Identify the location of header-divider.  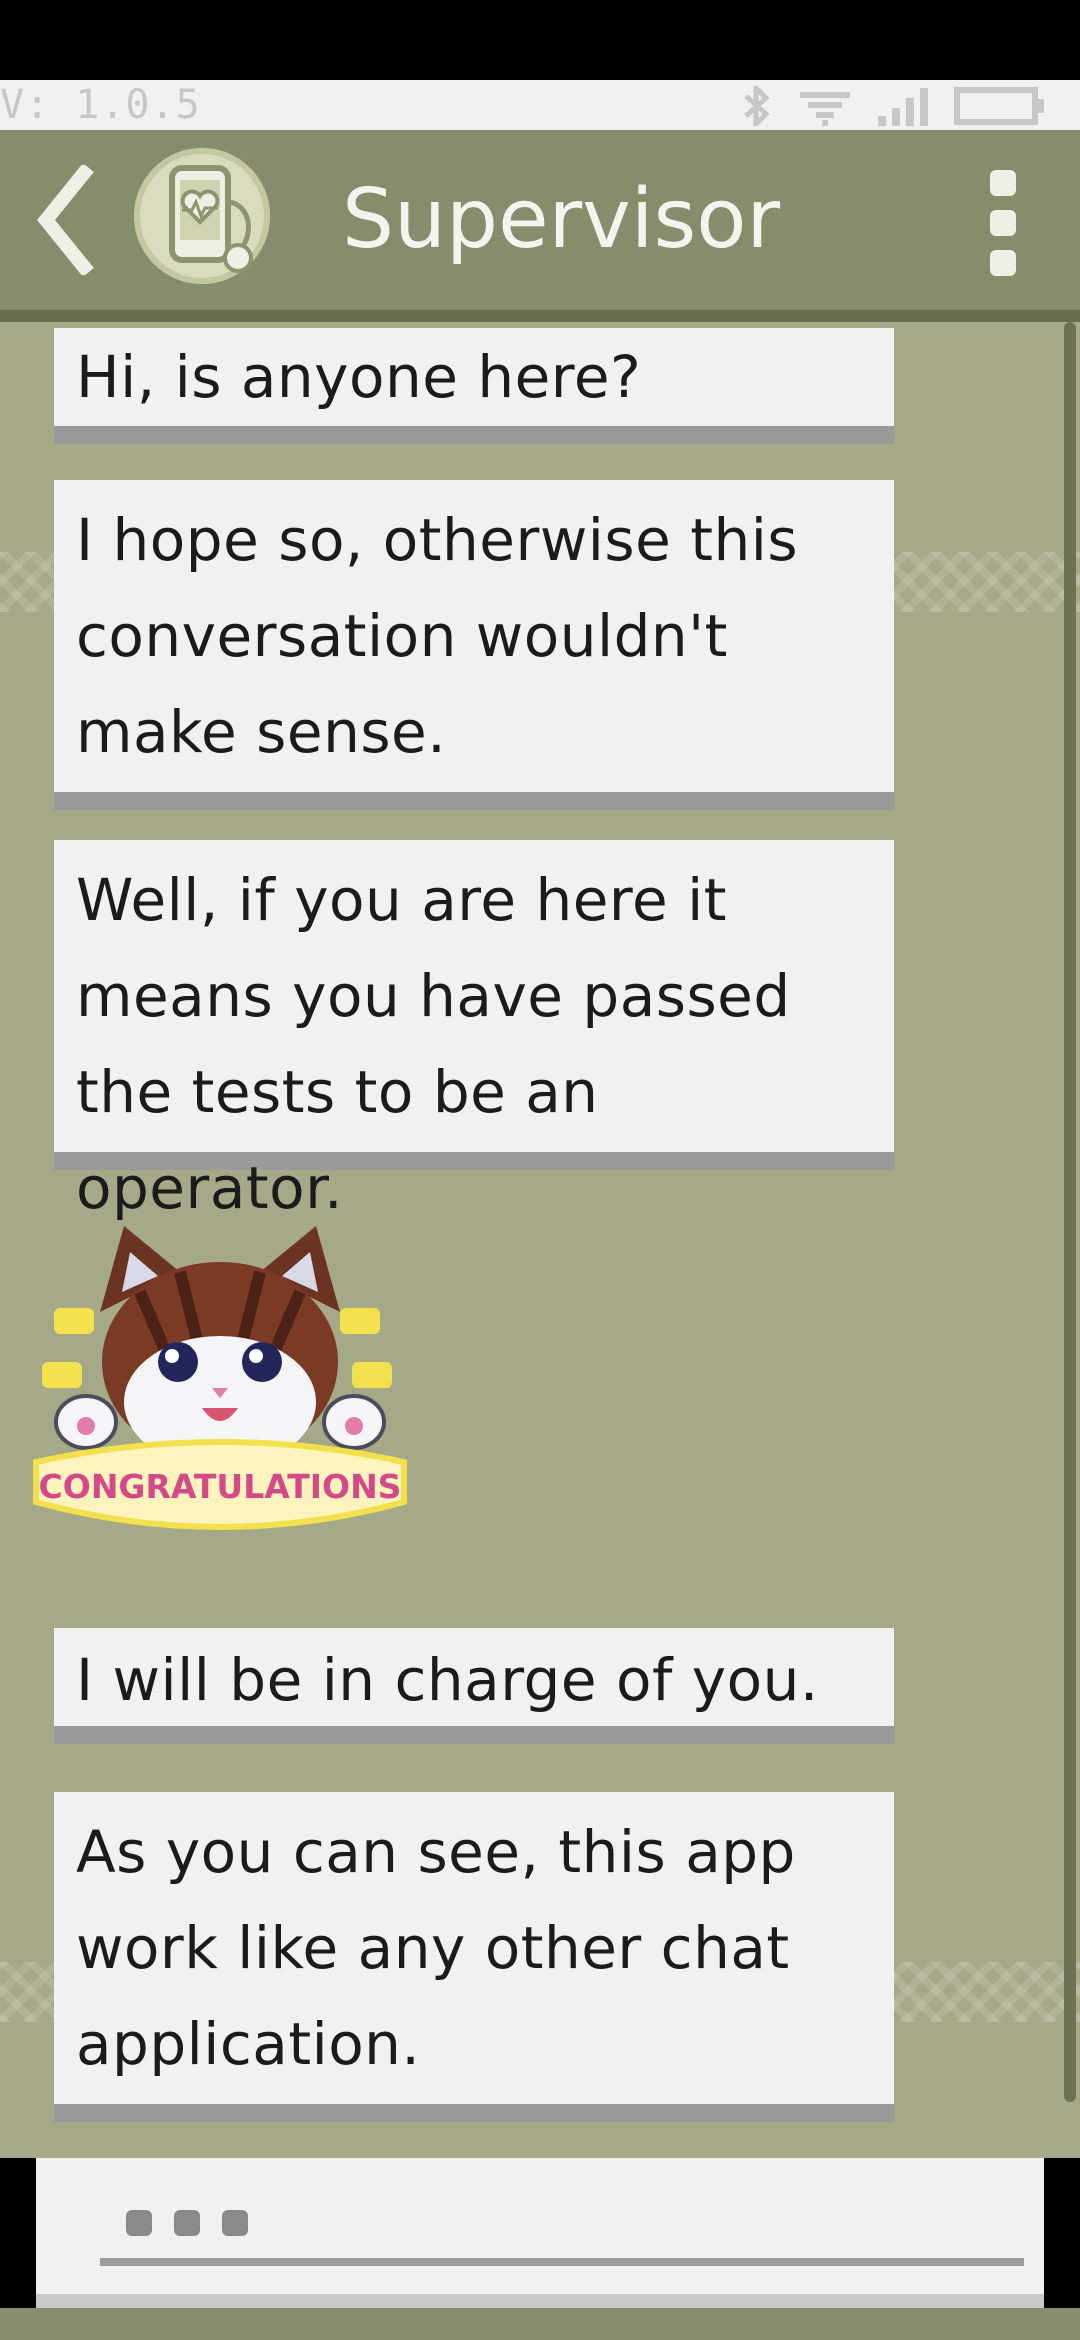
(540, 316).